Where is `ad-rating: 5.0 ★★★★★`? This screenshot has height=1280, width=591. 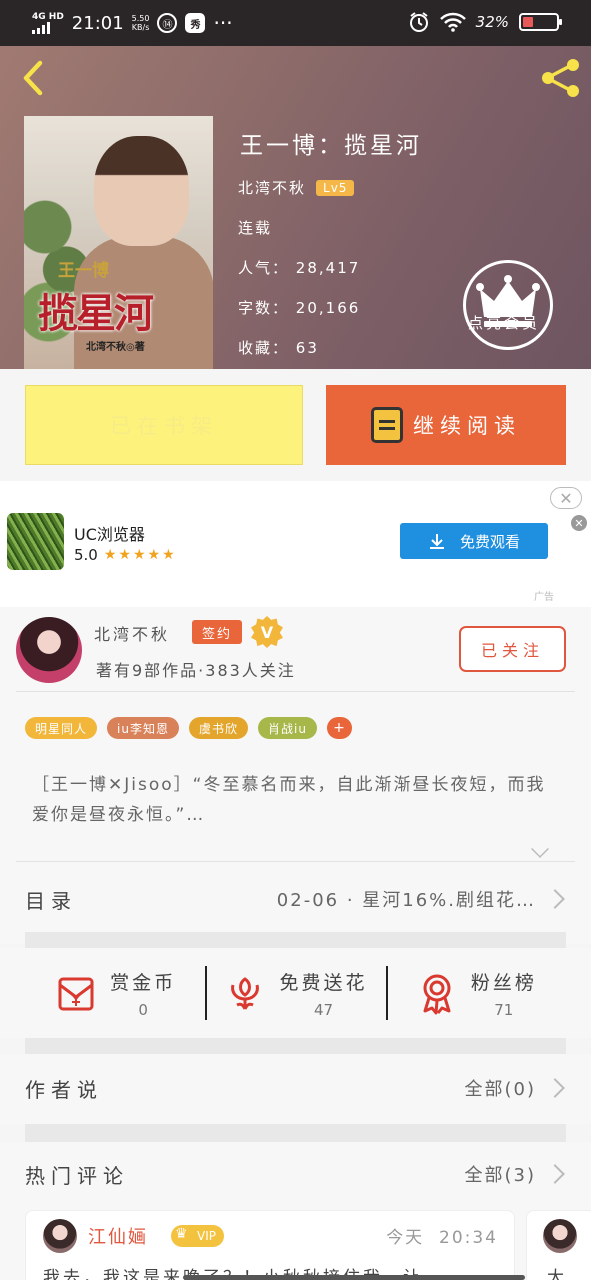 ad-rating: 5.0 ★★★★★ is located at coordinates (125, 555).